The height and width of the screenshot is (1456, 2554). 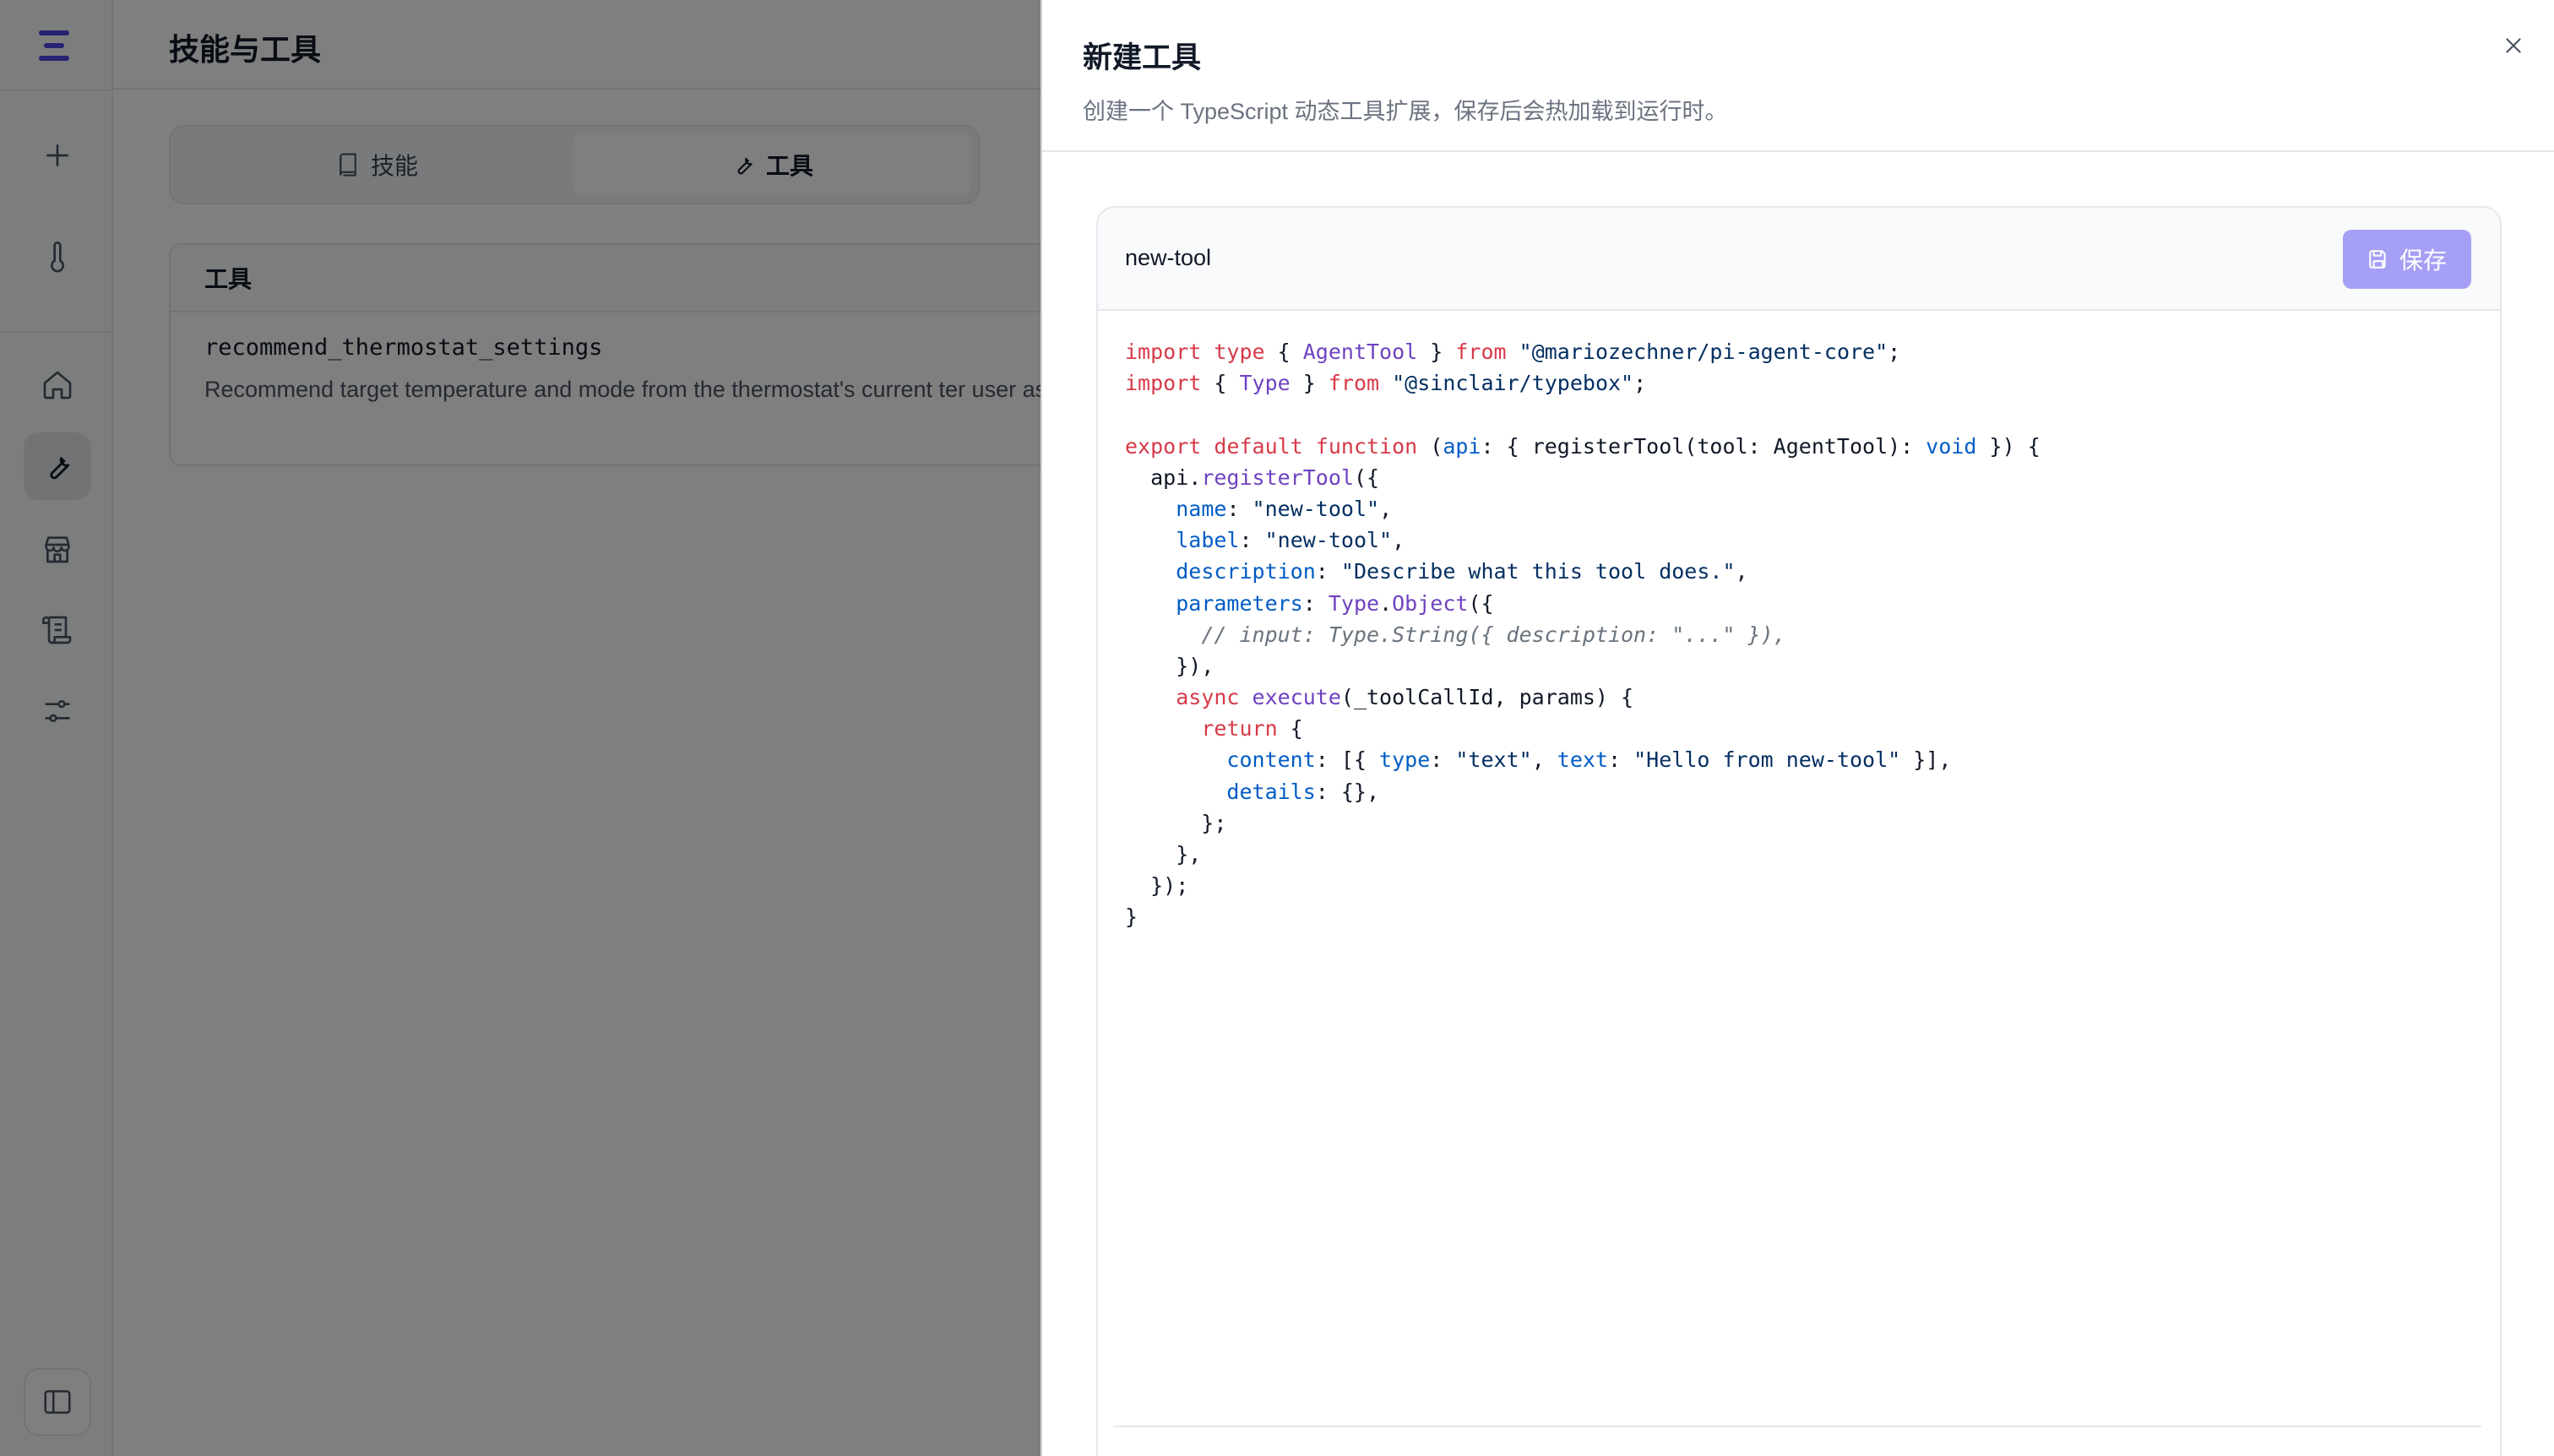 What do you see at coordinates (1239, 603) in the screenshot?
I see `code-token: parameters` at bounding box center [1239, 603].